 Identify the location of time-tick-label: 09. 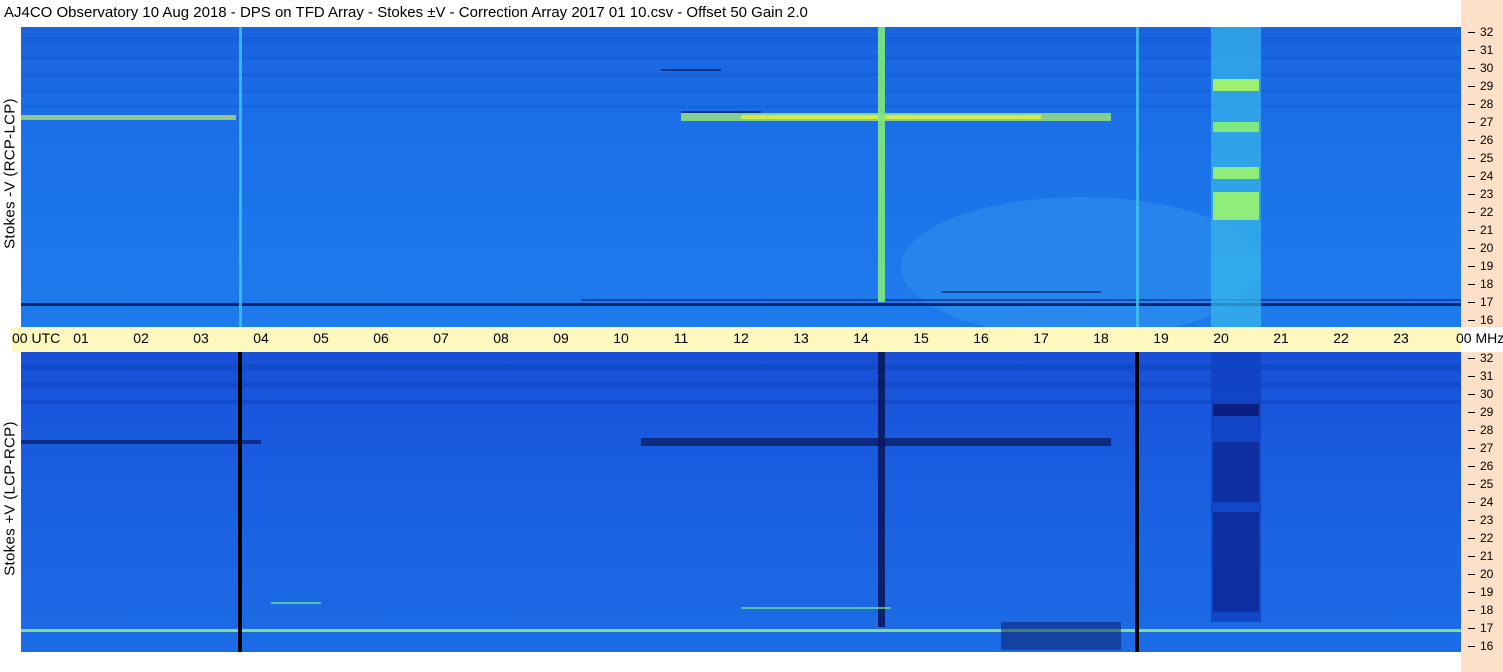
(561, 338).